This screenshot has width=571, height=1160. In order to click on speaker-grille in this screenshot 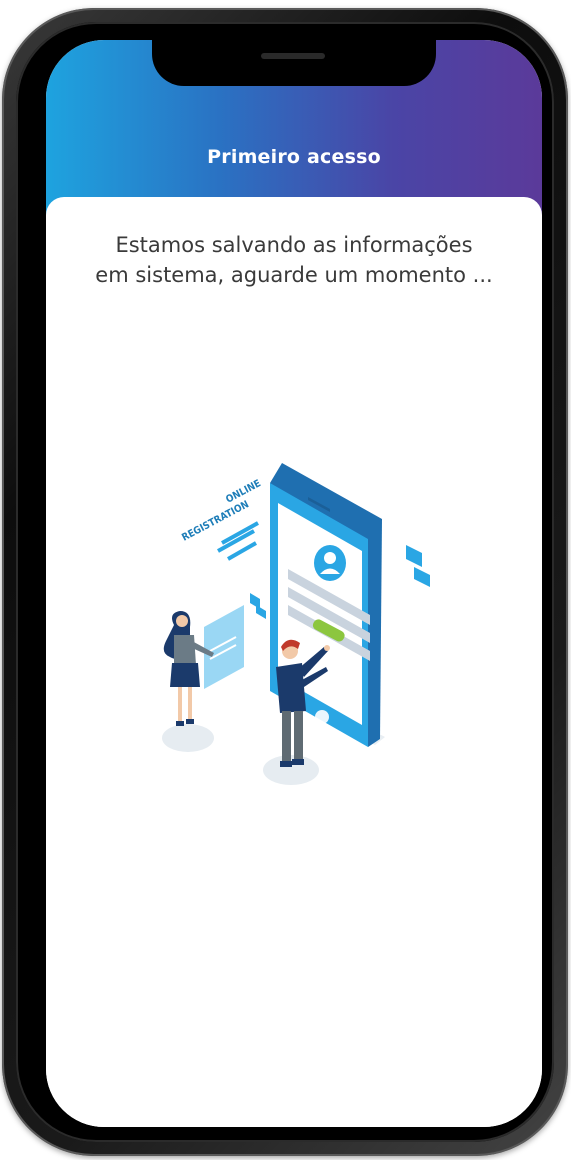, I will do `click(293, 56)`.